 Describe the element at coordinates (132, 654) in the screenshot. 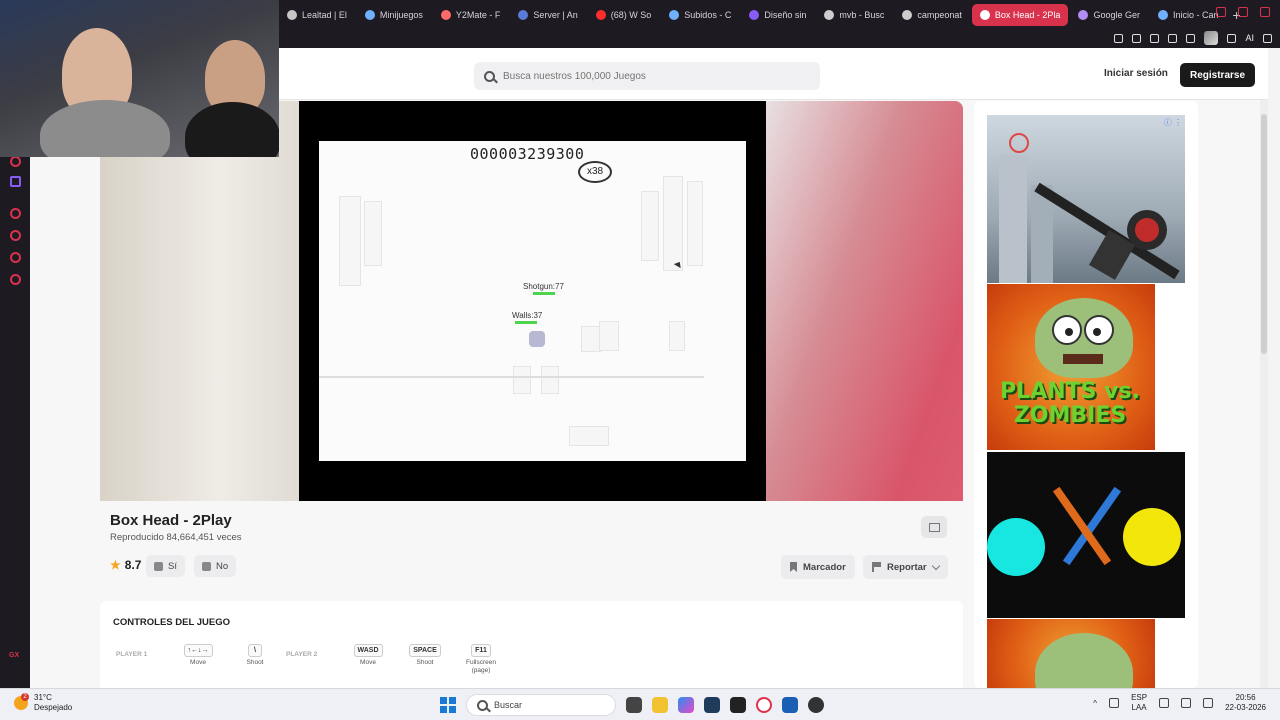

I see `player1-label: PLAYER 1` at that location.